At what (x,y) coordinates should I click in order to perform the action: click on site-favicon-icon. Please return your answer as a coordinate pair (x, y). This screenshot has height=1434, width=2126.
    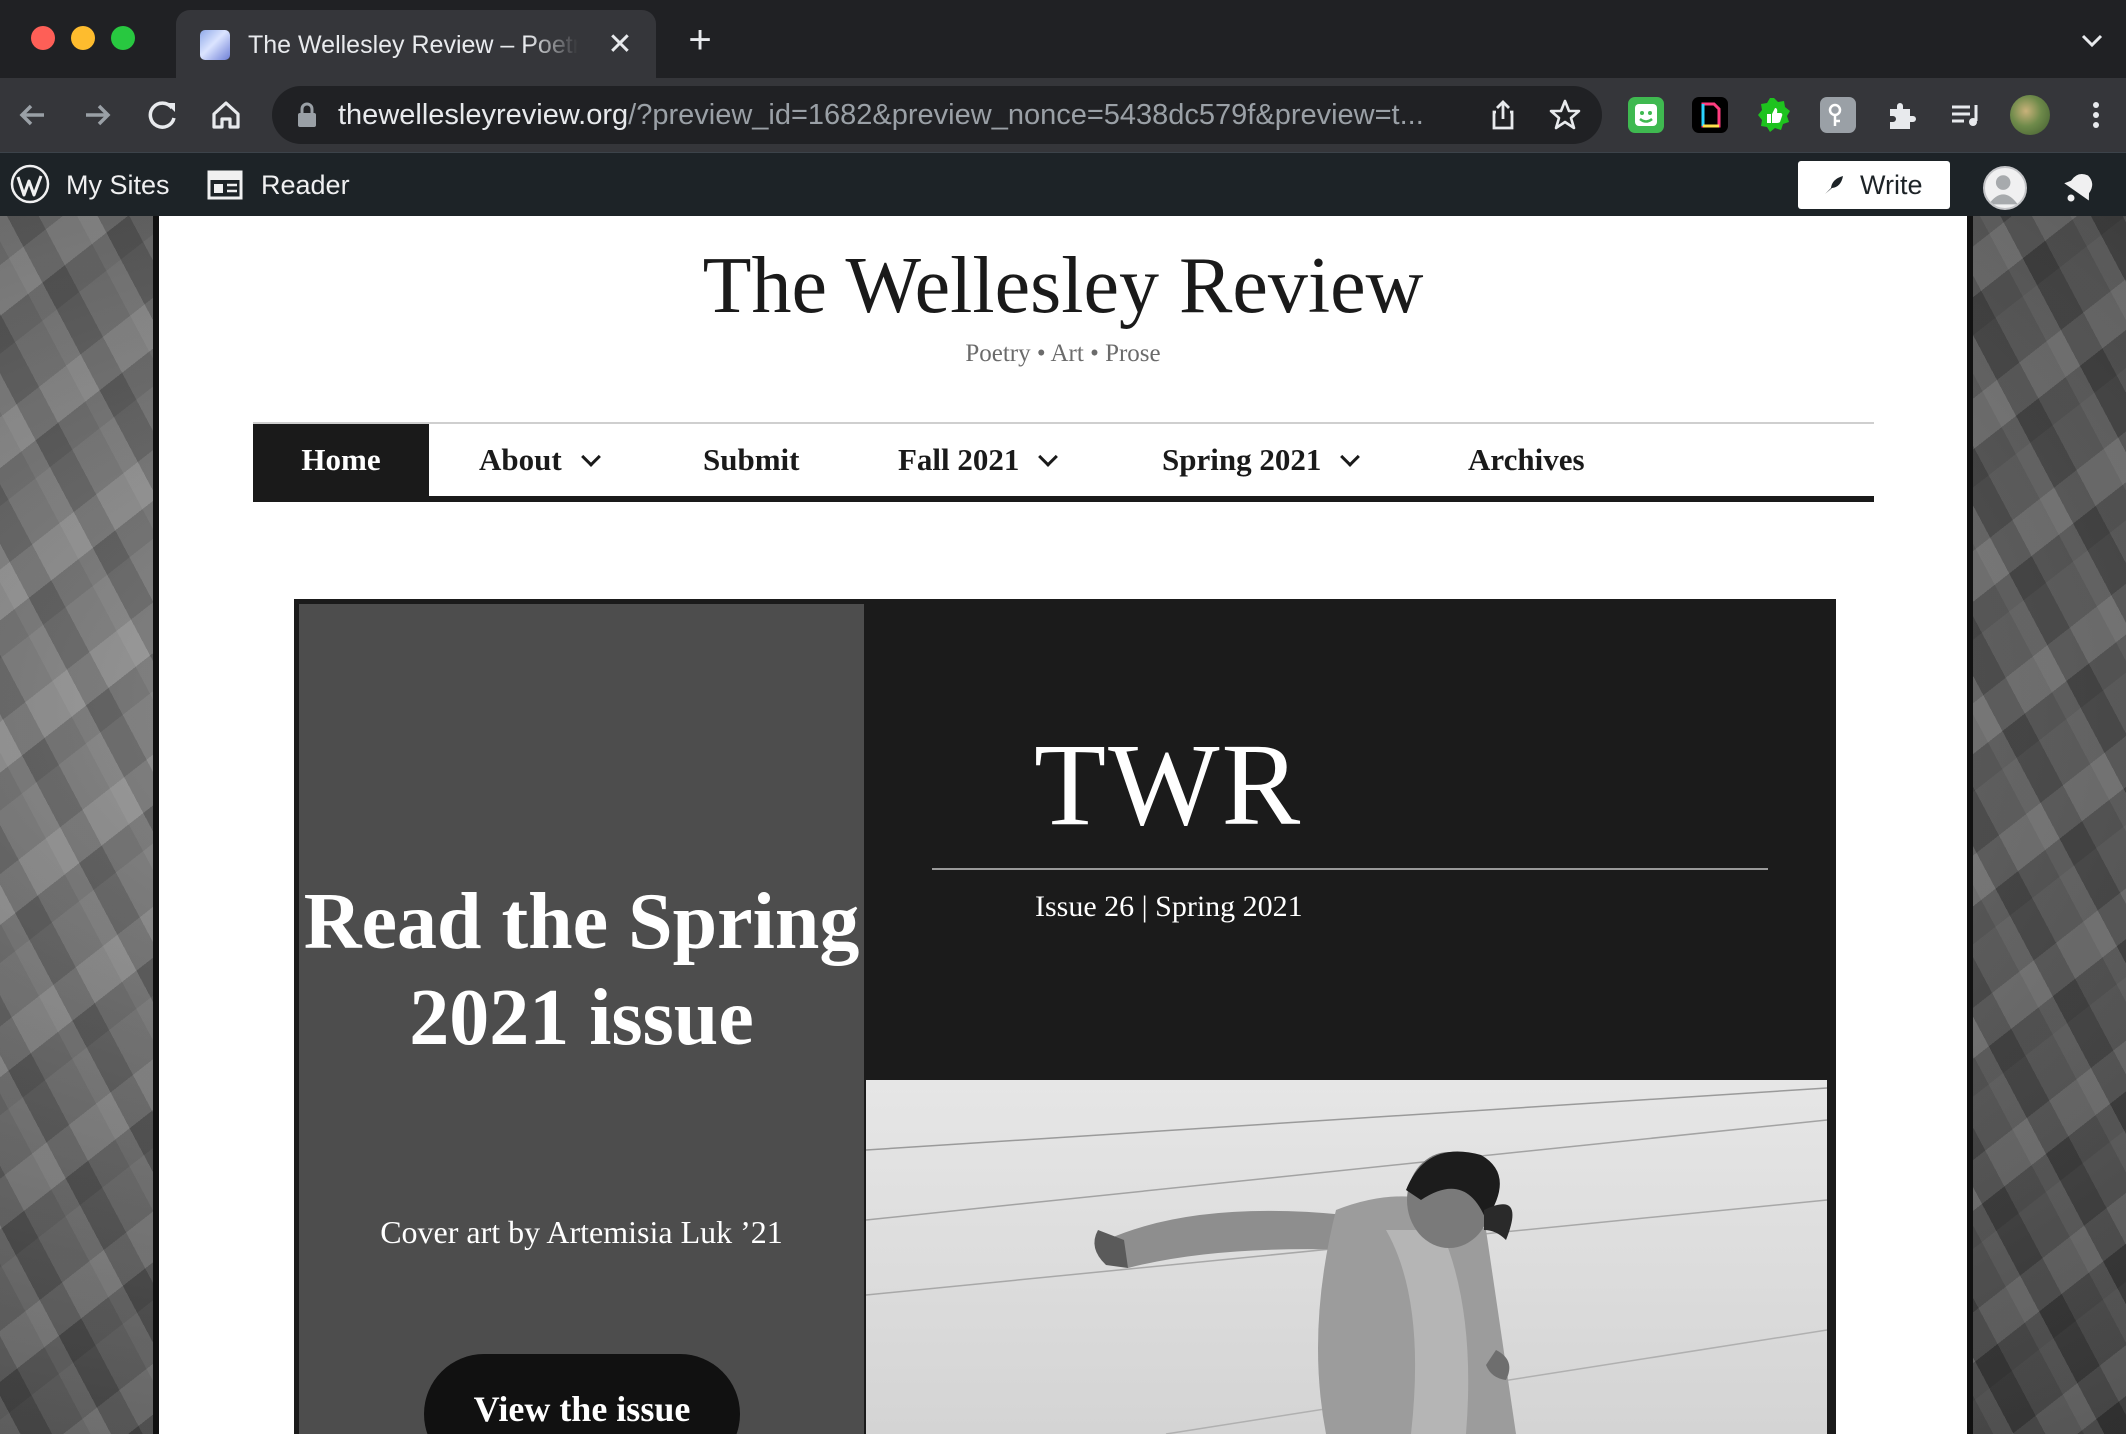
    Looking at the image, I should click on (215, 45).